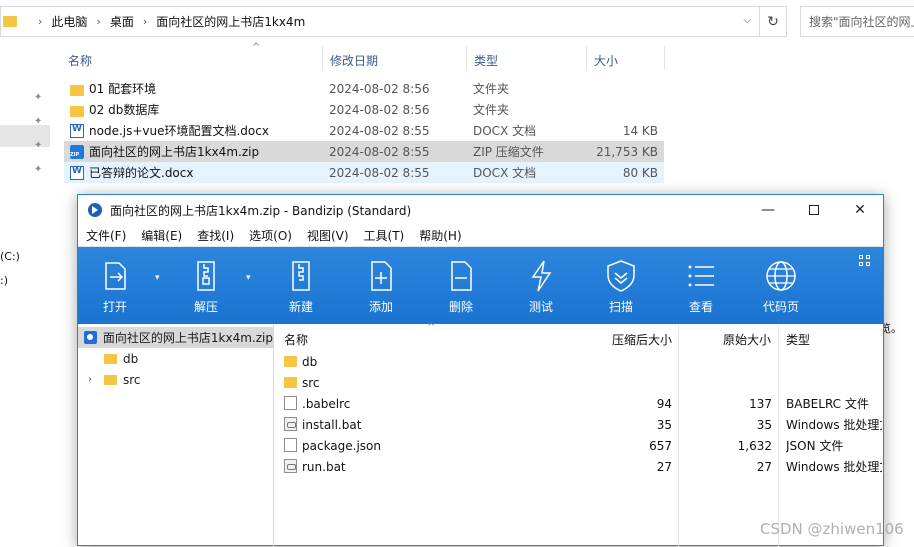 This screenshot has width=914, height=547. I want to click on scan-button: 扫描, so click(621, 285).